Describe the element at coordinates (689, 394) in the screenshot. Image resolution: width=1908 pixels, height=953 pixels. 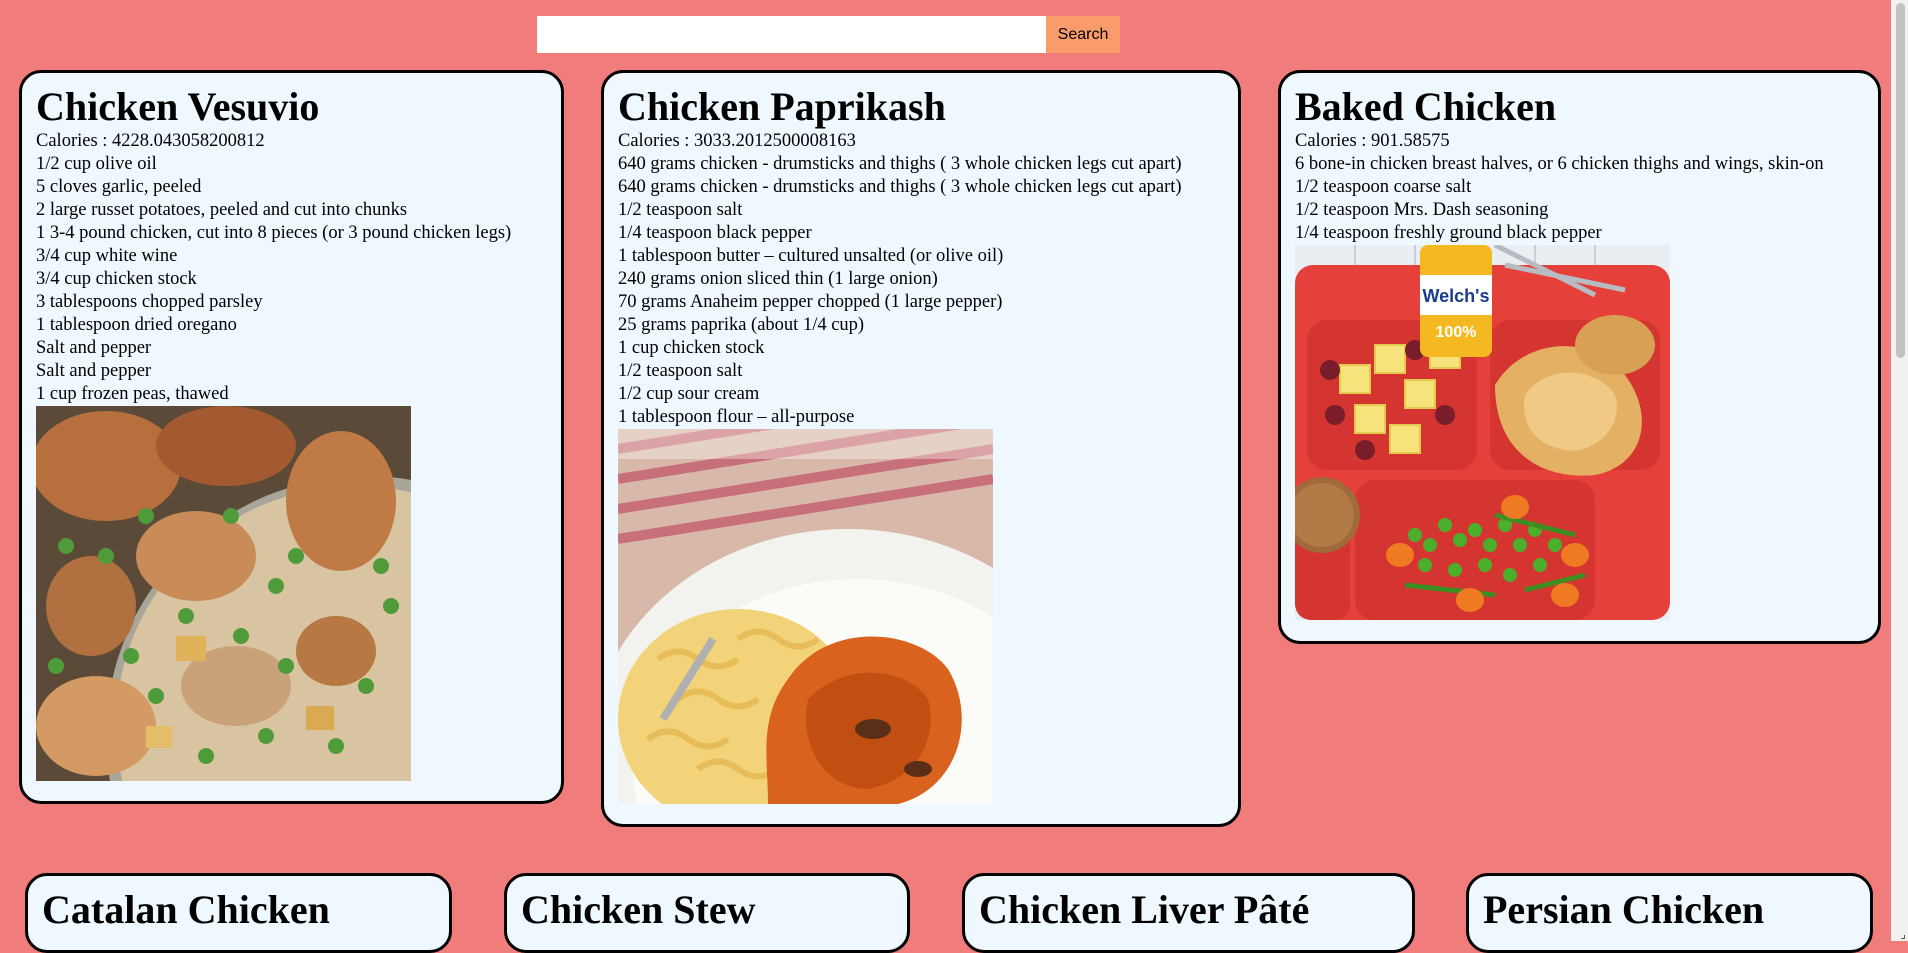
I see `ingredient-line: 1/2 cup sour cream` at that location.